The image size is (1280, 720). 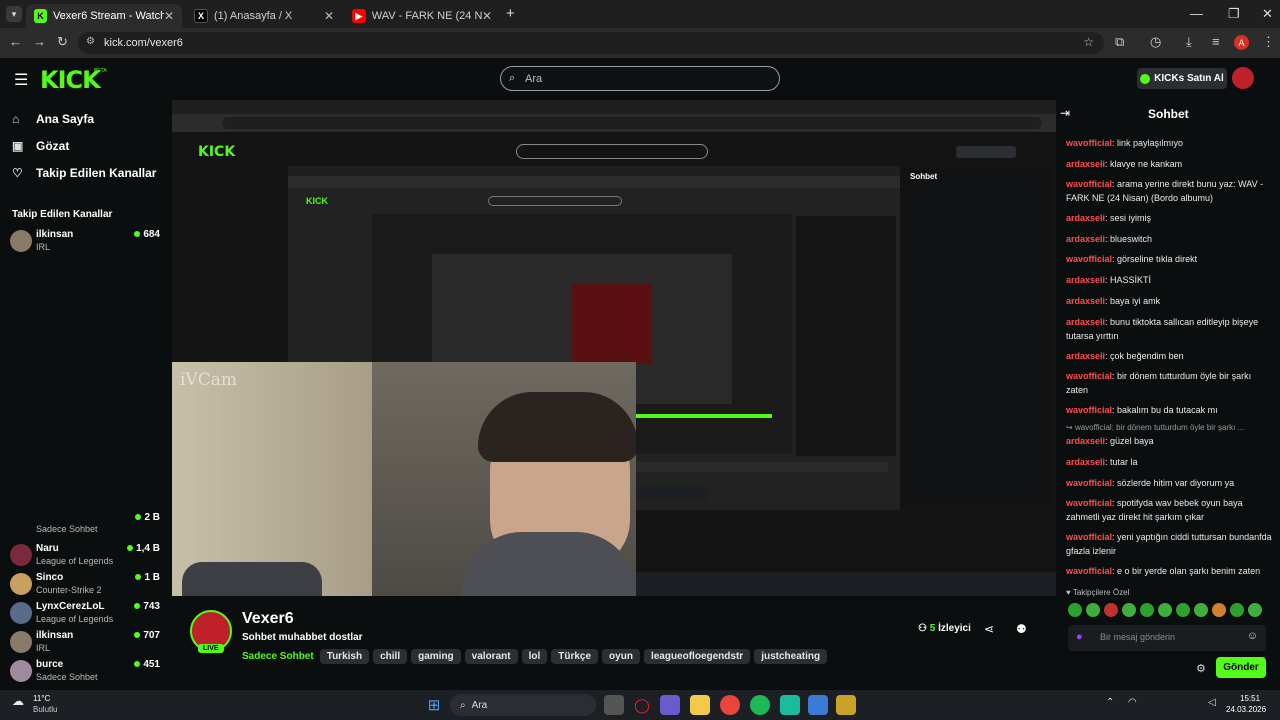 What do you see at coordinates (700, 705) in the screenshot?
I see `file-explorer-icon` at bounding box center [700, 705].